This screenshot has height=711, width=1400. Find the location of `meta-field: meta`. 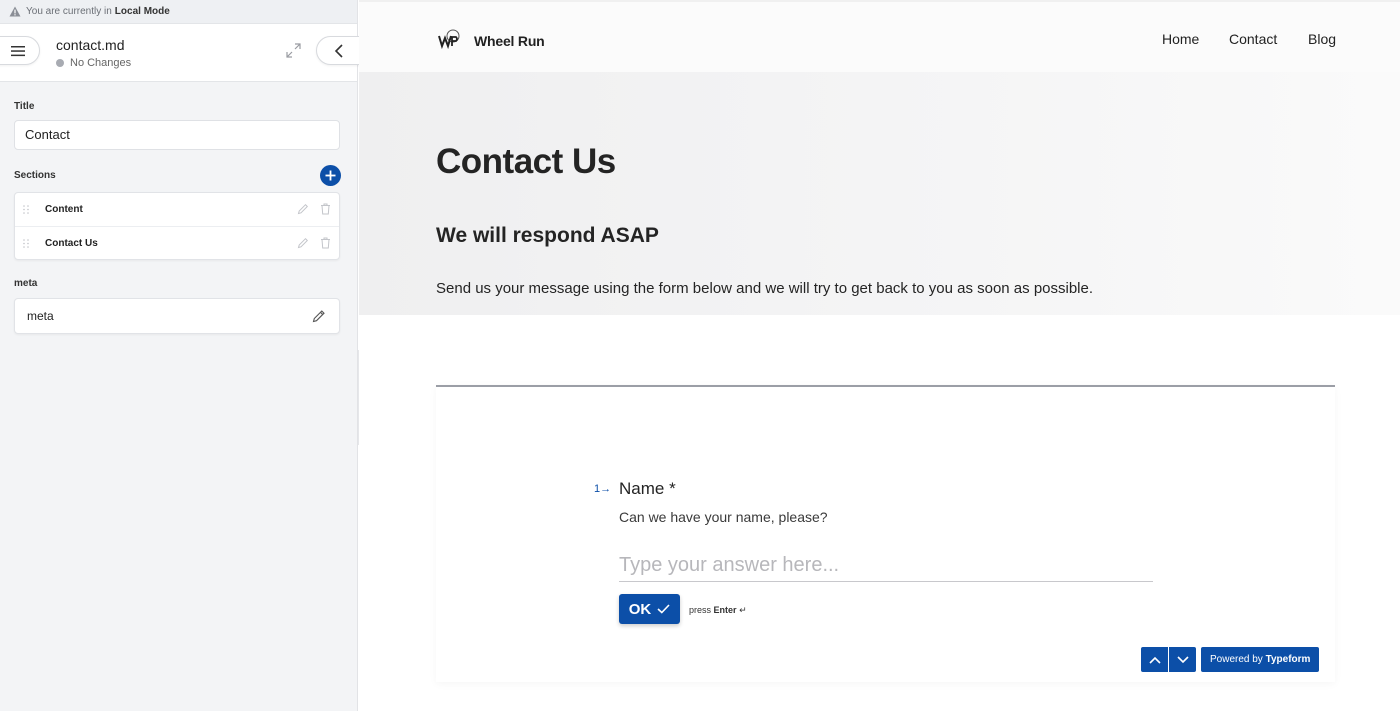

meta-field: meta is located at coordinates (177, 316).